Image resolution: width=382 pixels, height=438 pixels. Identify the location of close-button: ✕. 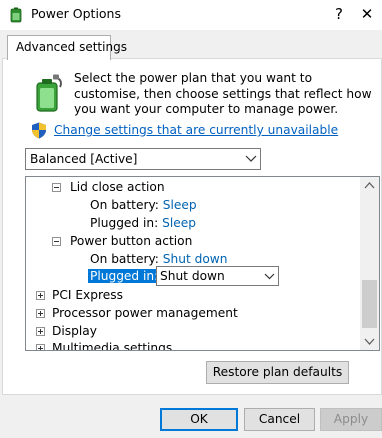
(367, 14).